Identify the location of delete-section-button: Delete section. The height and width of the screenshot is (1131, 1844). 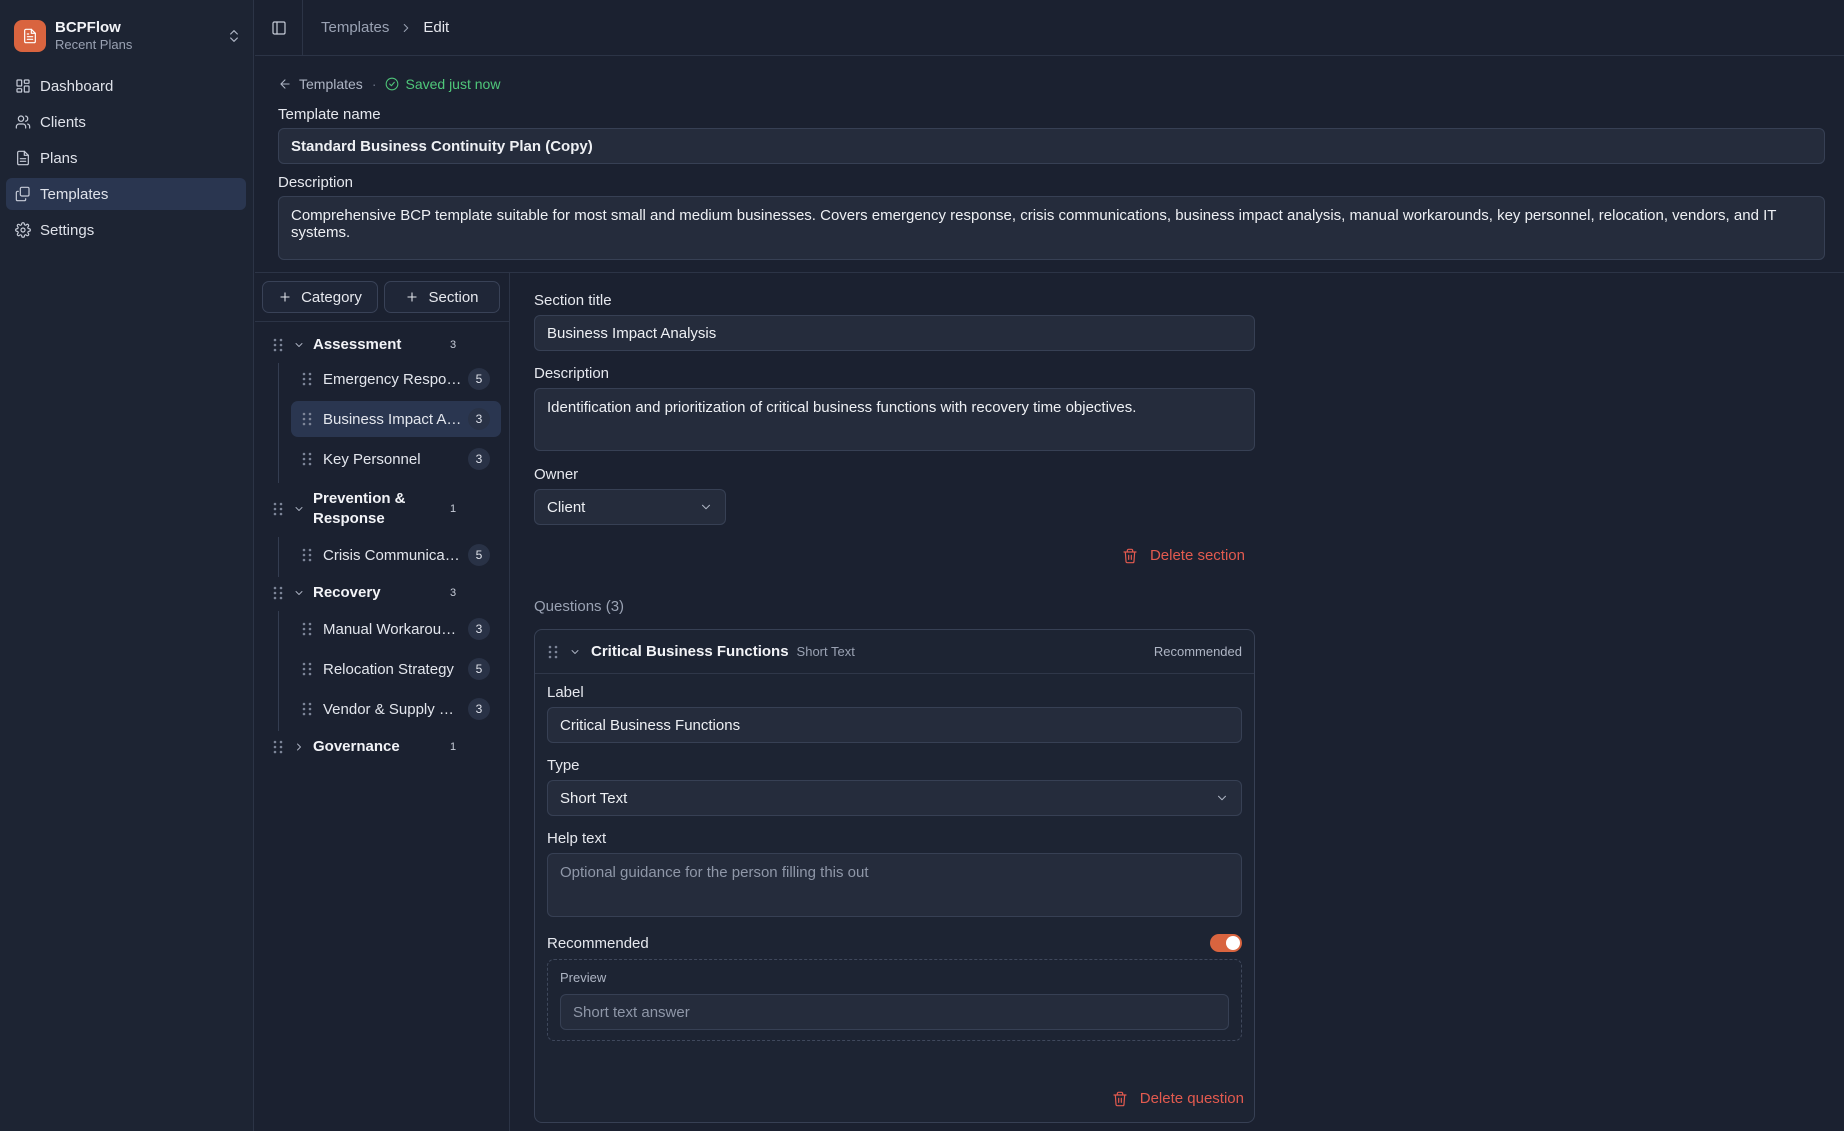
(1183, 555).